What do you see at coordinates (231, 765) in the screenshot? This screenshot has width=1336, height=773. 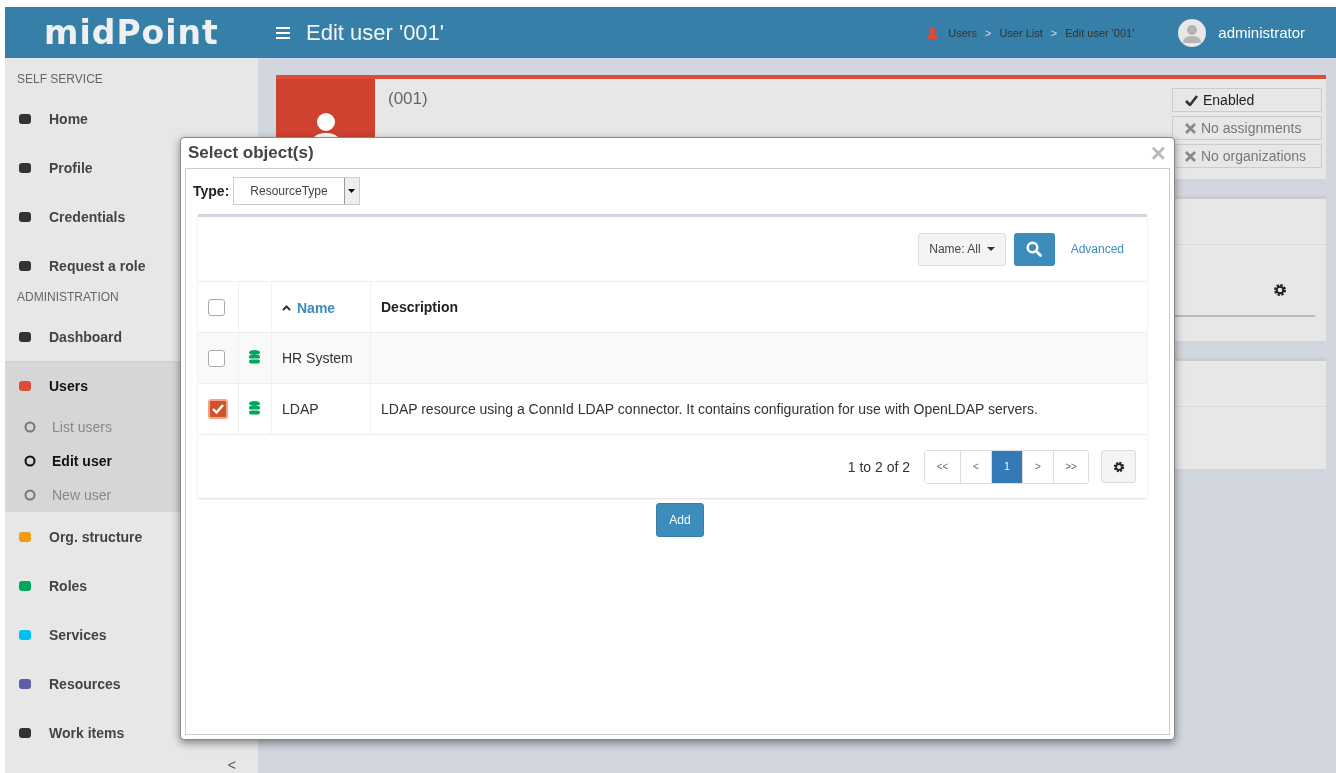 I see `collapse-toggle: <` at bounding box center [231, 765].